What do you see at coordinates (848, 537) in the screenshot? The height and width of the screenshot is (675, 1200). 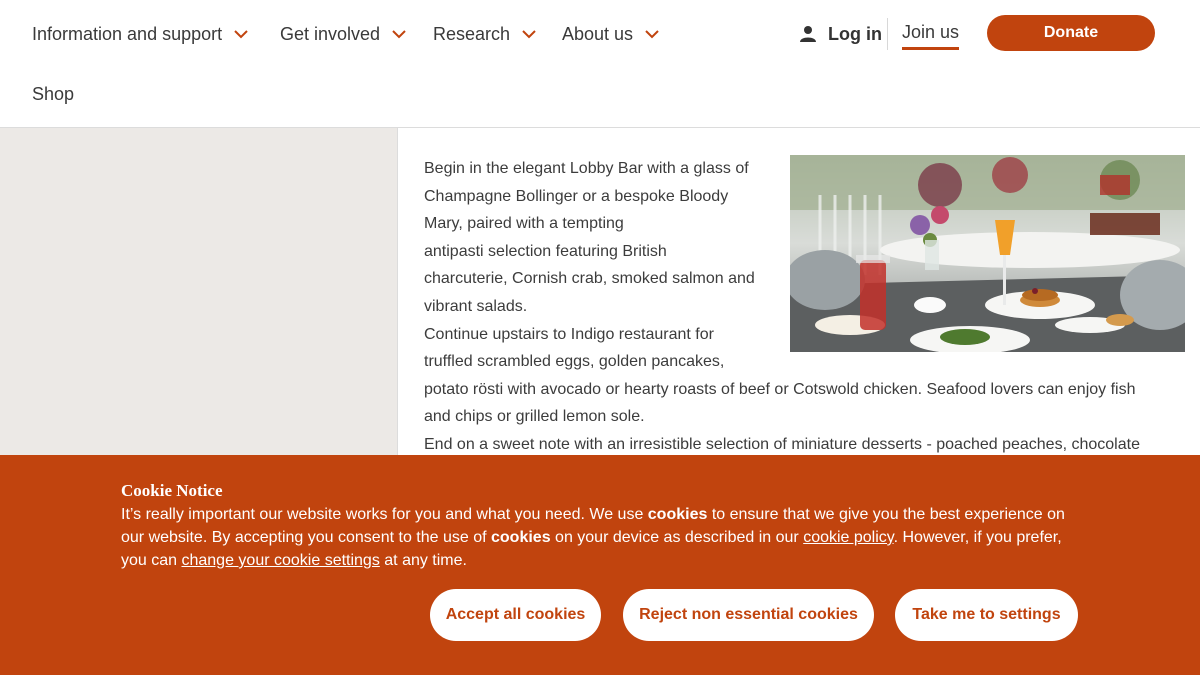 I see `cookie-policy-link: cookie policy` at bounding box center [848, 537].